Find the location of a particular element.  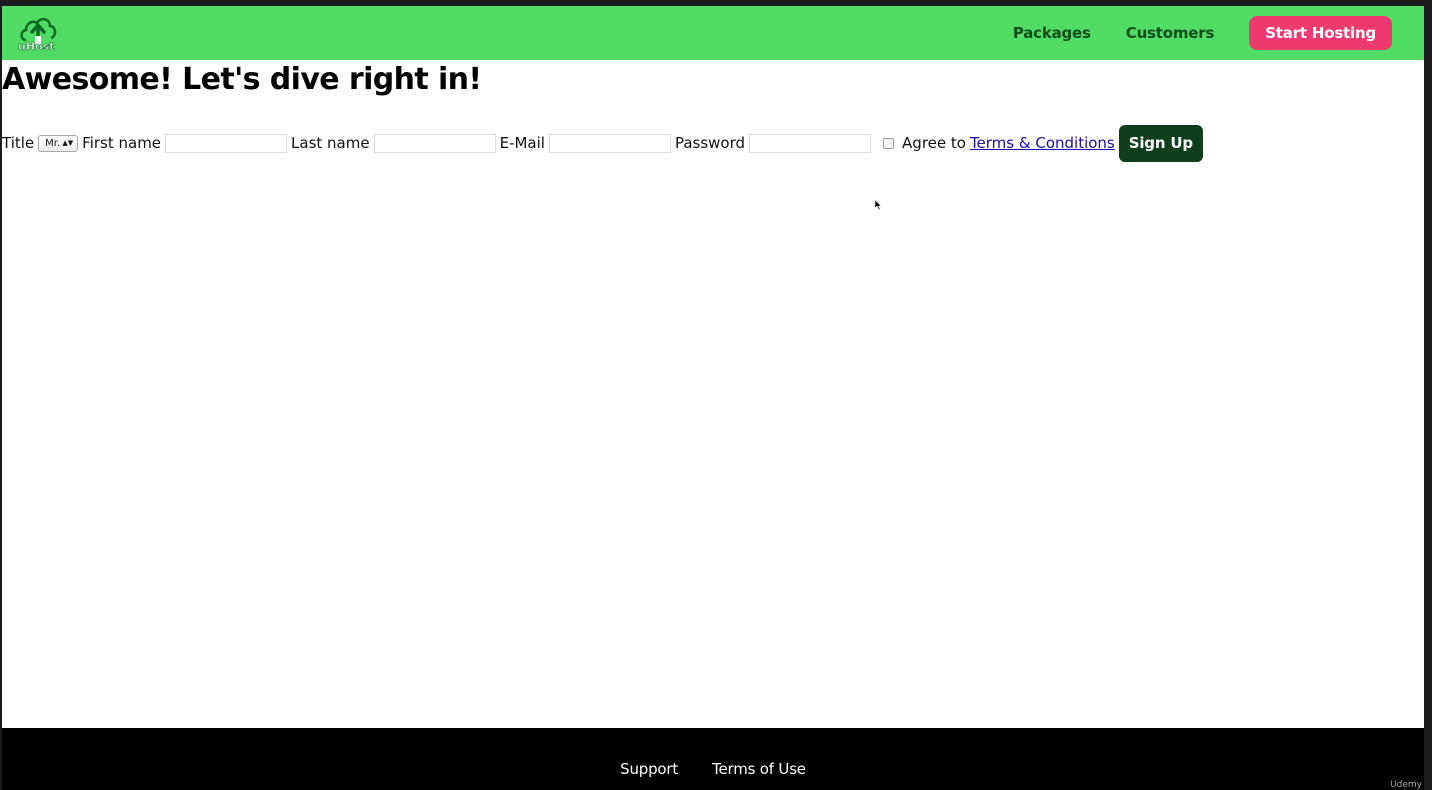

main-nav: Packages Customers Start Hosting is located at coordinates (1218, 33).